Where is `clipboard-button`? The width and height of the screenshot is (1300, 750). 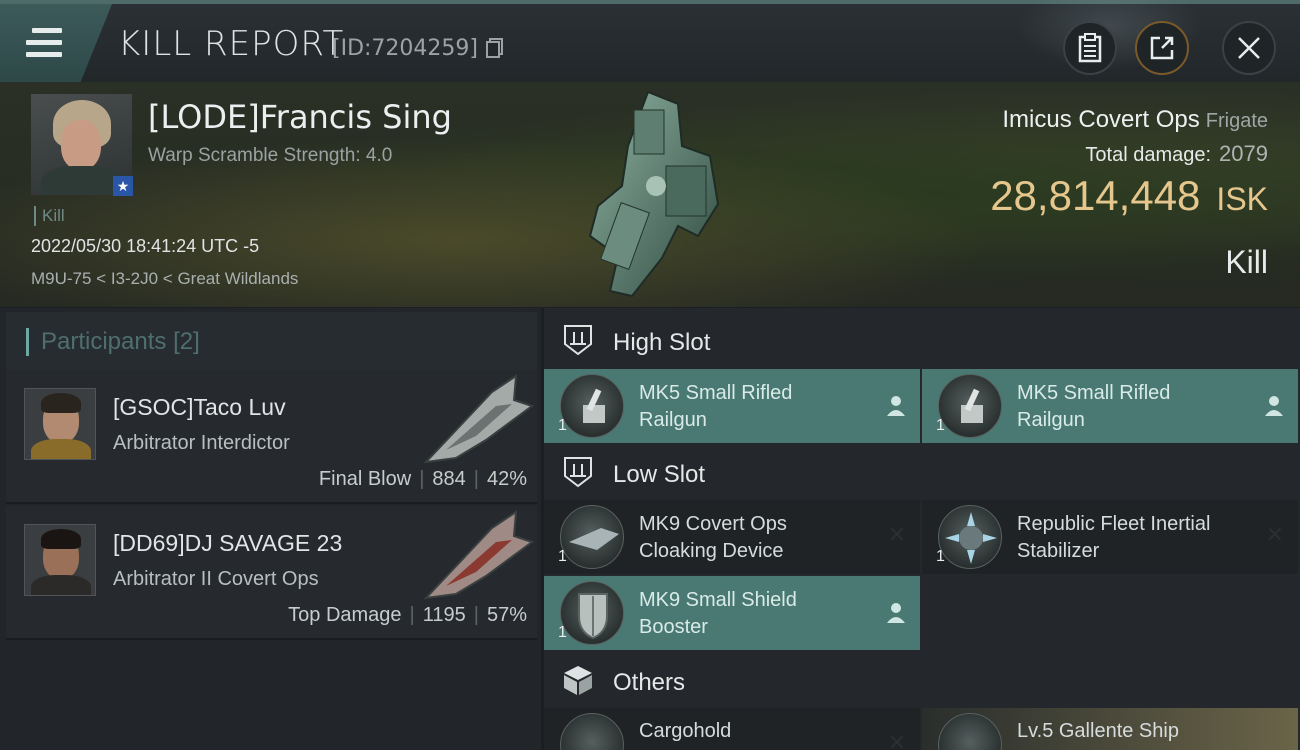 clipboard-button is located at coordinates (1090, 48).